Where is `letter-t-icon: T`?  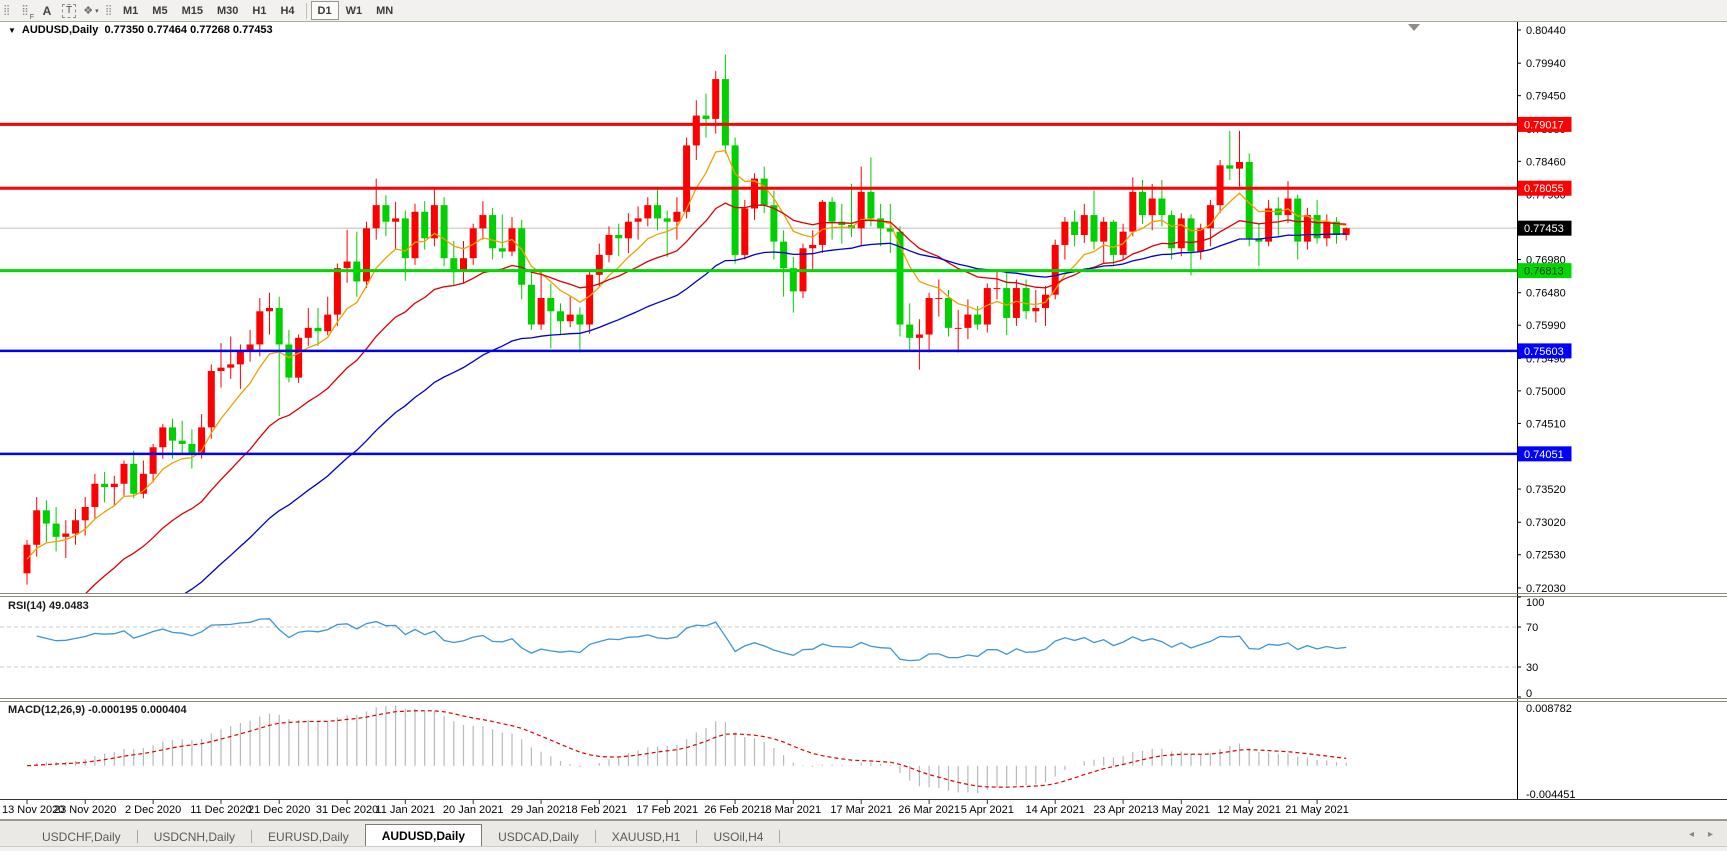 letter-t-icon: T is located at coordinates (69, 10).